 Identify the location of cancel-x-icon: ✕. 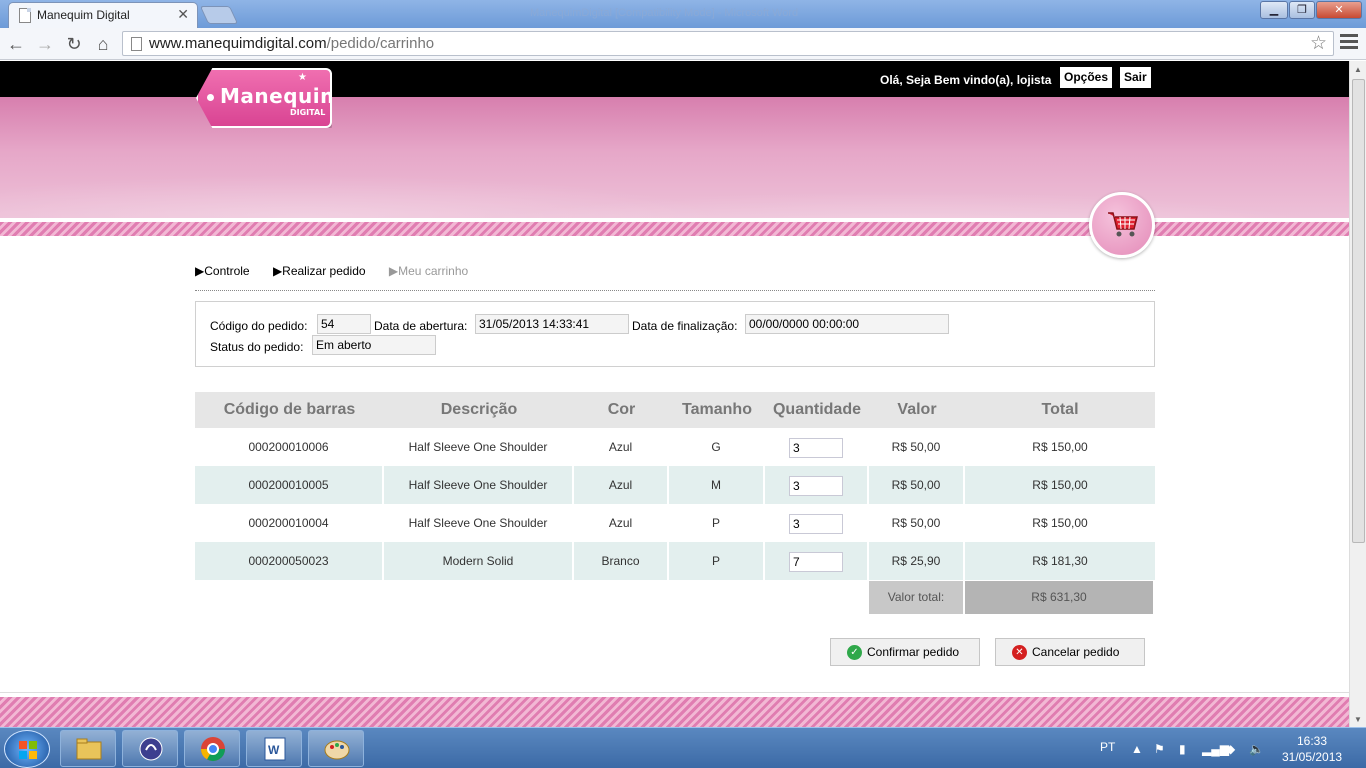
(1019, 652).